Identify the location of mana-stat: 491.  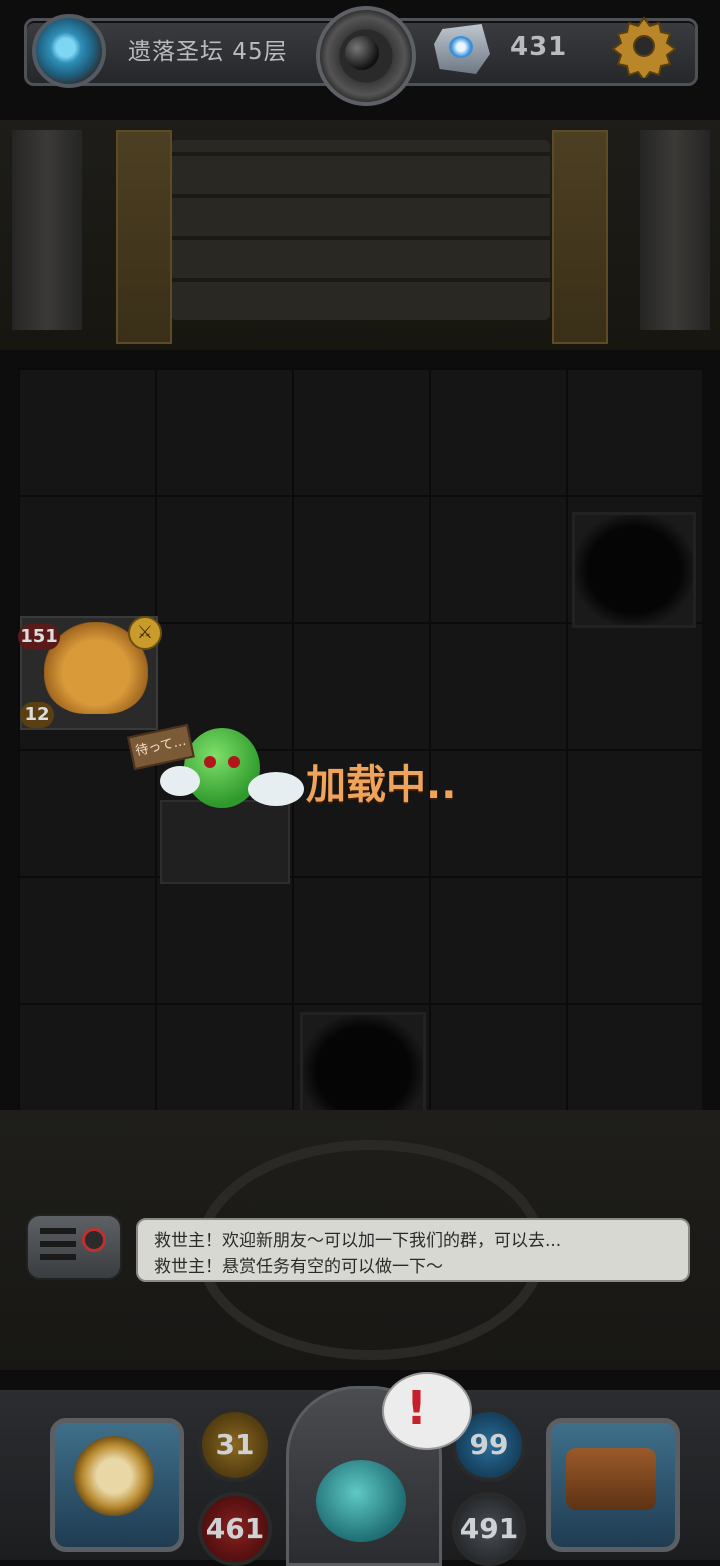
(489, 1529).